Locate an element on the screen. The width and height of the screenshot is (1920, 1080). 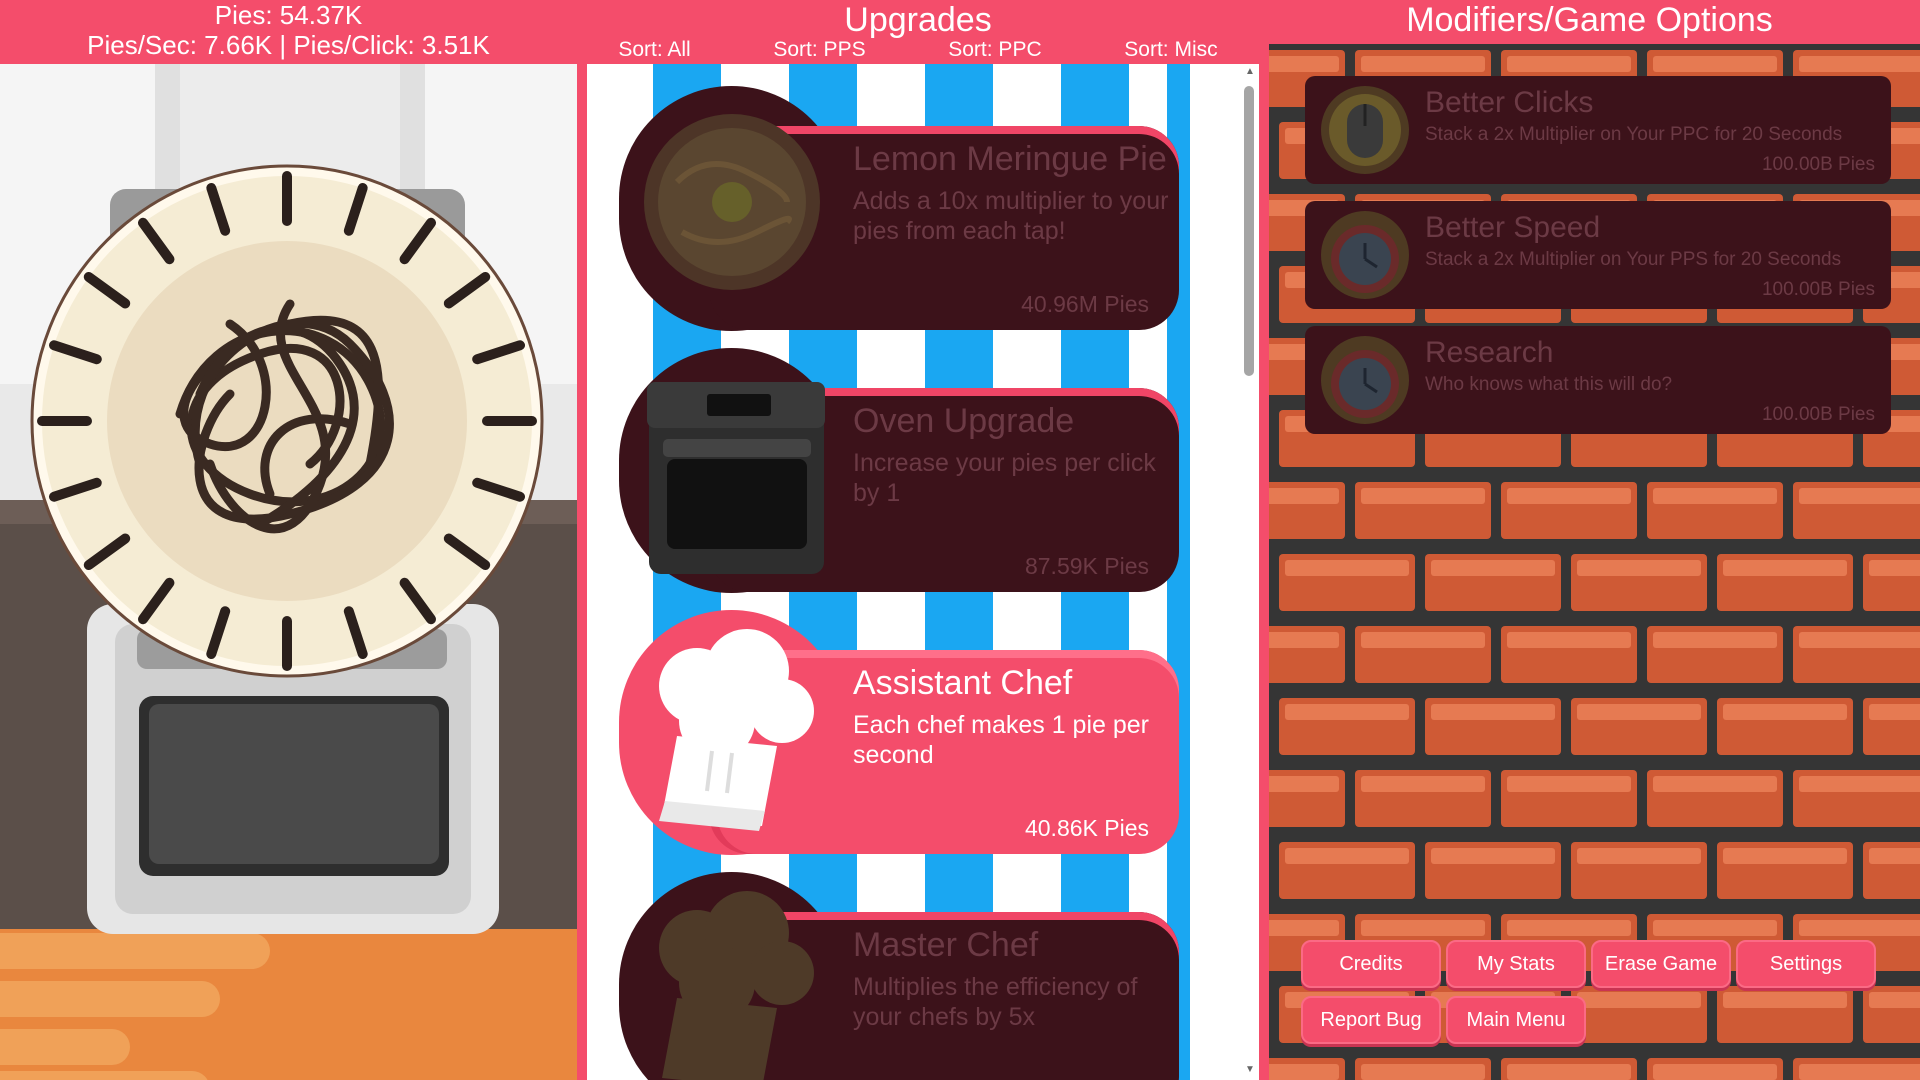
oven-icon is located at coordinates (736, 478).